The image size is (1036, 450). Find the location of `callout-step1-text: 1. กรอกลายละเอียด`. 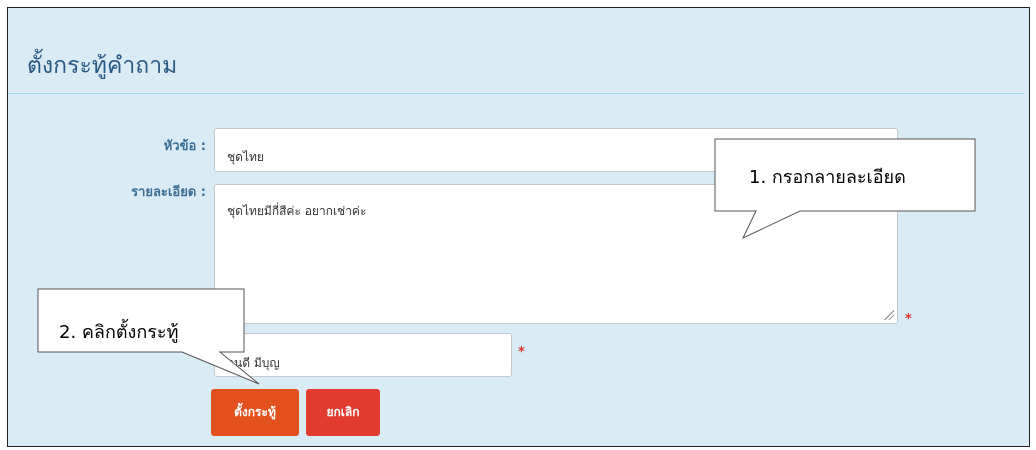

callout-step1-text: 1. กรอกลายละเอียด is located at coordinates (827, 177).